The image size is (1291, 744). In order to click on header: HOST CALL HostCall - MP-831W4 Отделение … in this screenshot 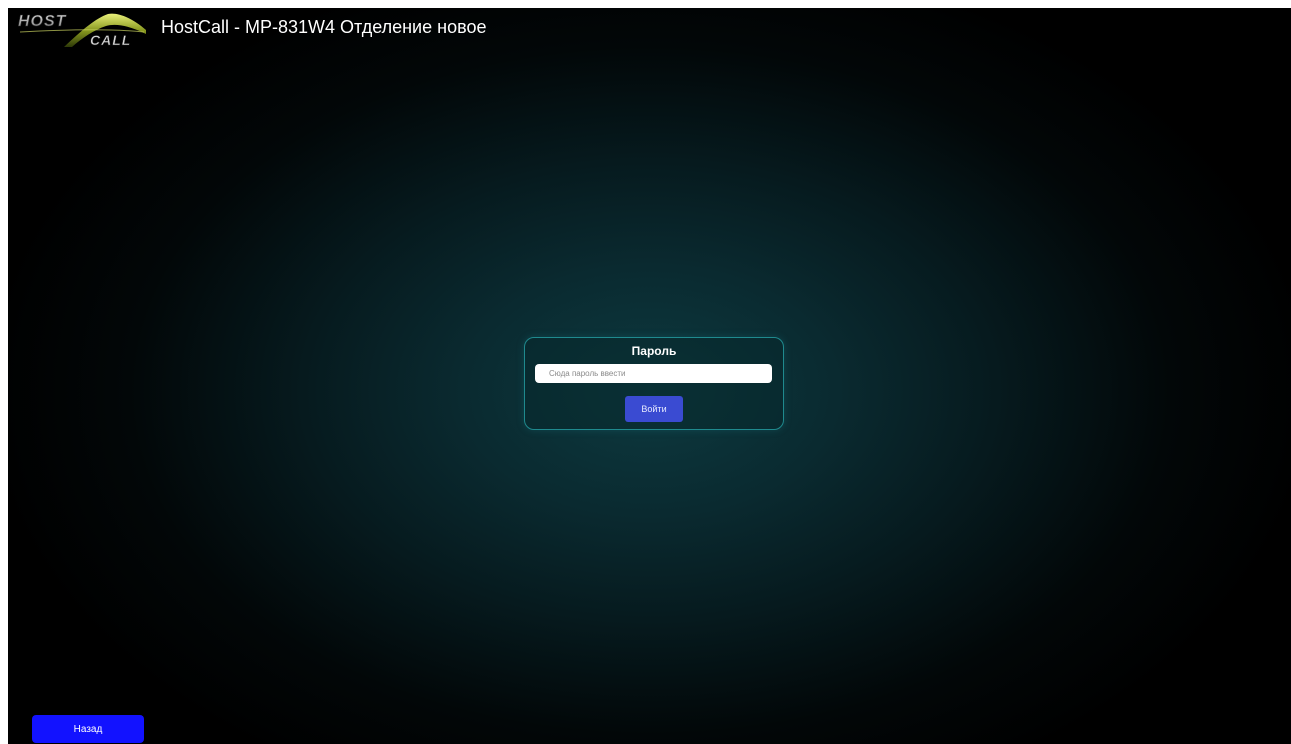, I will do `click(649, 30)`.